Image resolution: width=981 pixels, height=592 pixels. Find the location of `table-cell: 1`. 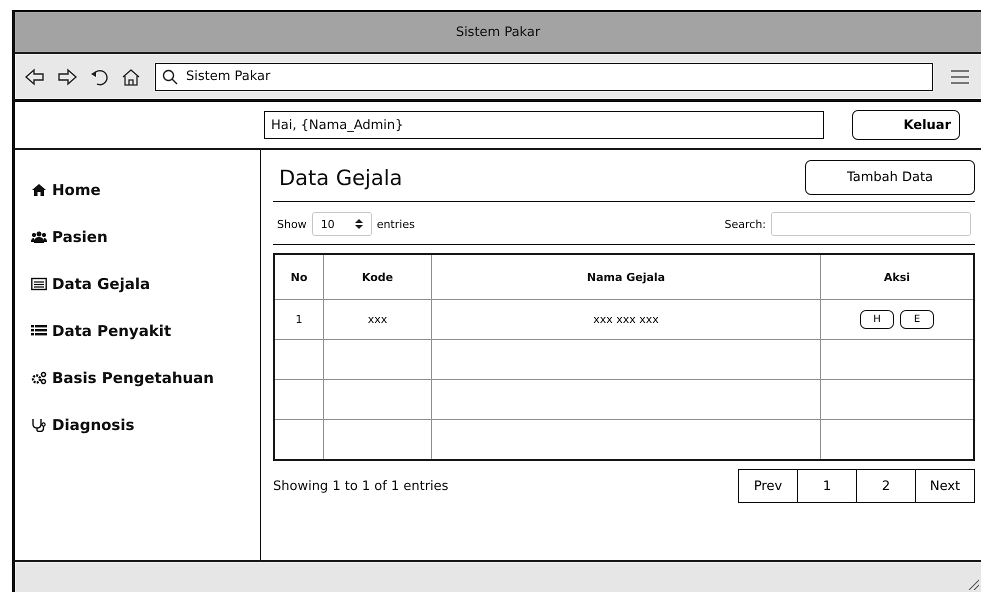

table-cell: 1 is located at coordinates (299, 320).